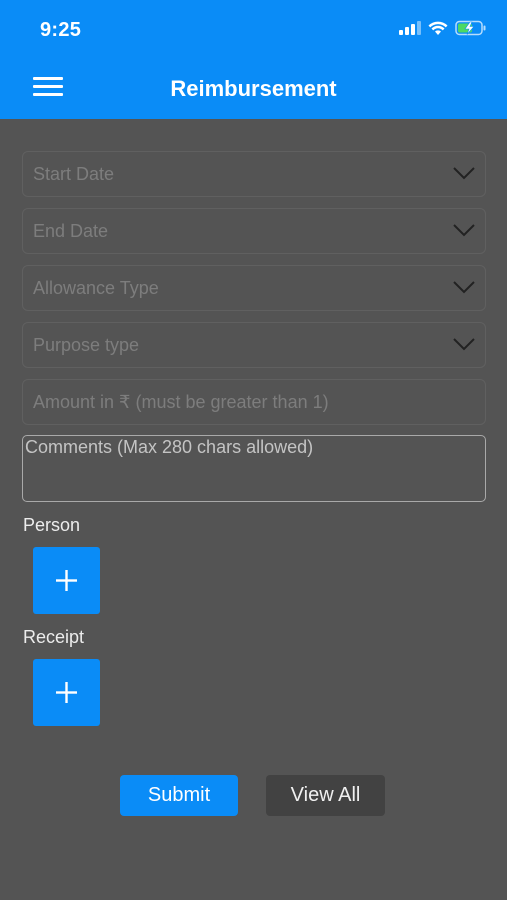  Describe the element at coordinates (470, 28) in the screenshot. I see `battery-charging-icon` at that location.